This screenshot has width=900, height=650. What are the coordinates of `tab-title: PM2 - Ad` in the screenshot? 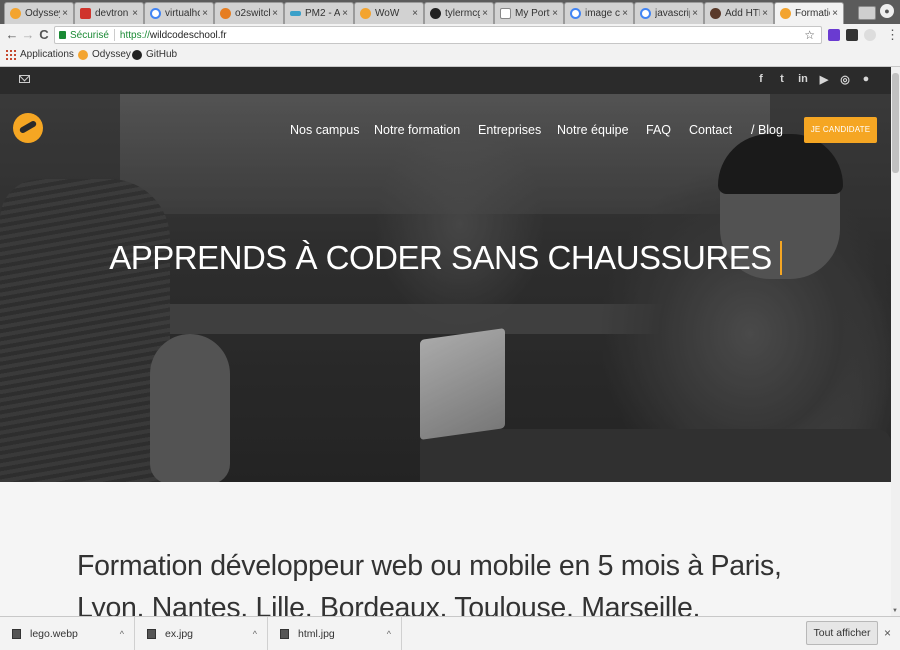 It's located at (322, 13).